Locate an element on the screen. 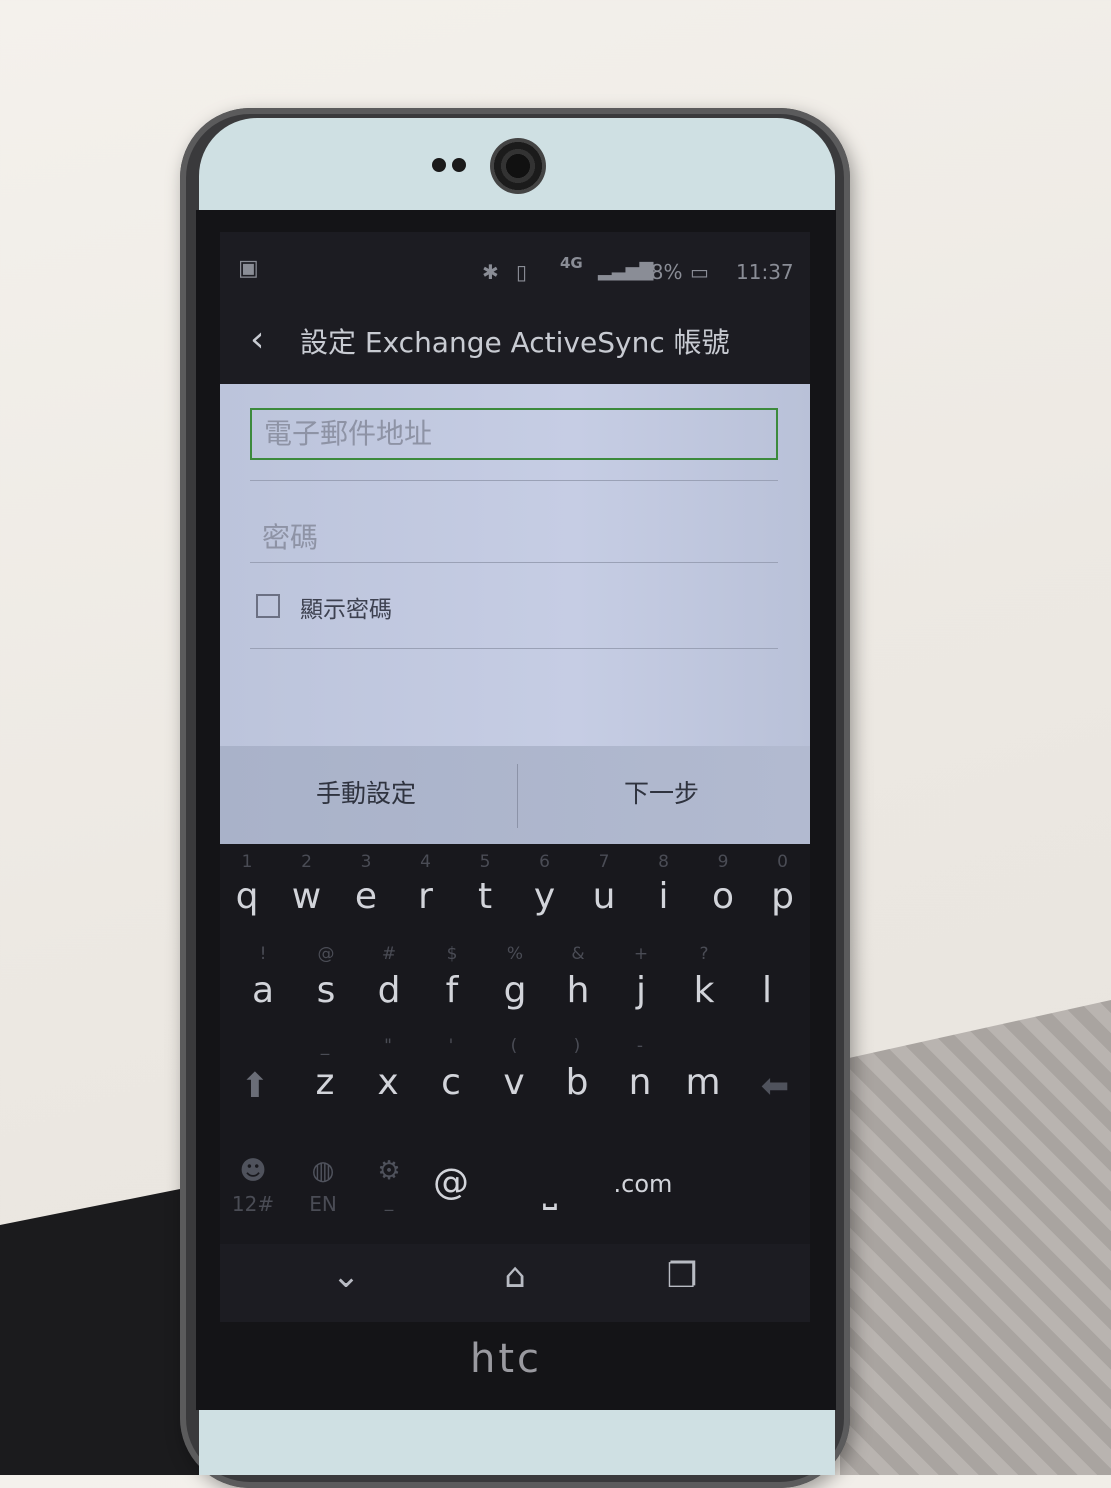 Image resolution: width=1111 pixels, height=1488 pixels. background-surface-left is located at coordinates (100, 1330).